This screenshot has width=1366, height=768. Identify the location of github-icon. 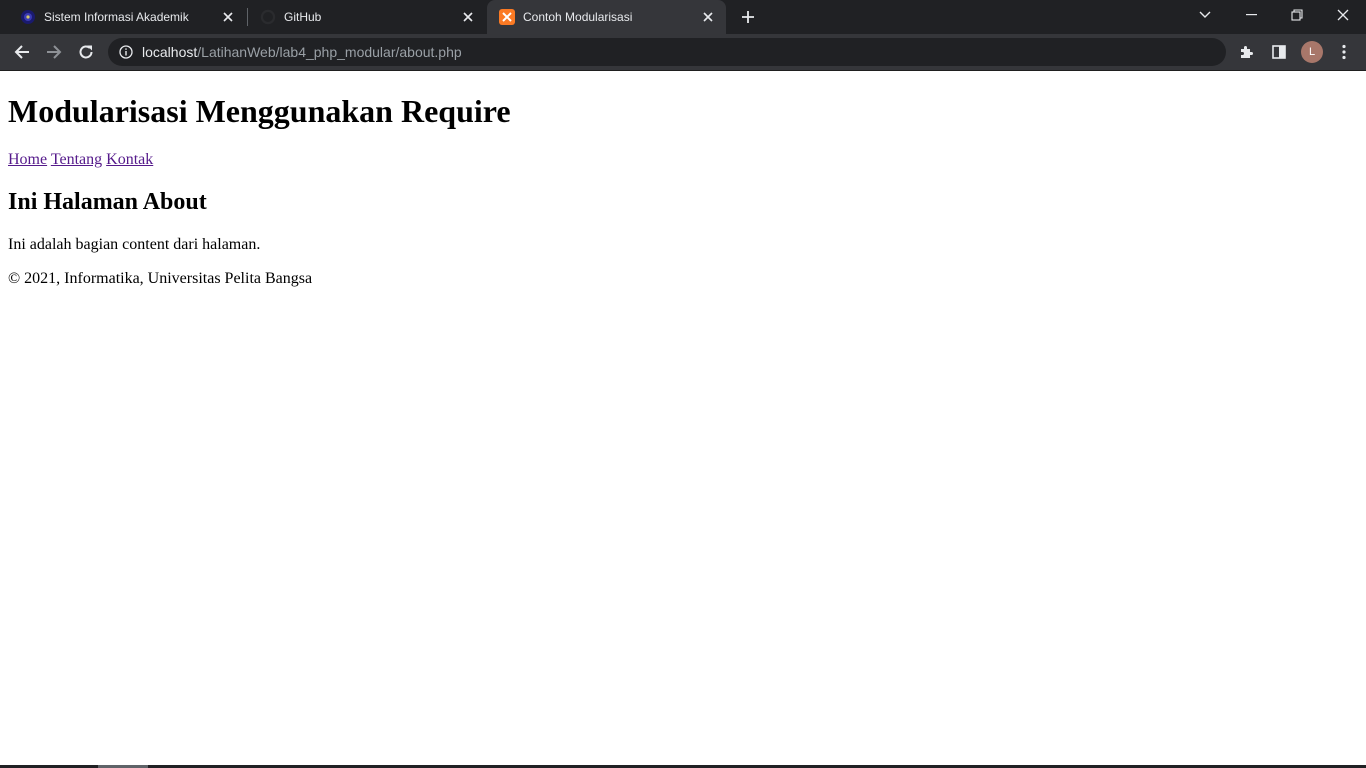
(268, 17).